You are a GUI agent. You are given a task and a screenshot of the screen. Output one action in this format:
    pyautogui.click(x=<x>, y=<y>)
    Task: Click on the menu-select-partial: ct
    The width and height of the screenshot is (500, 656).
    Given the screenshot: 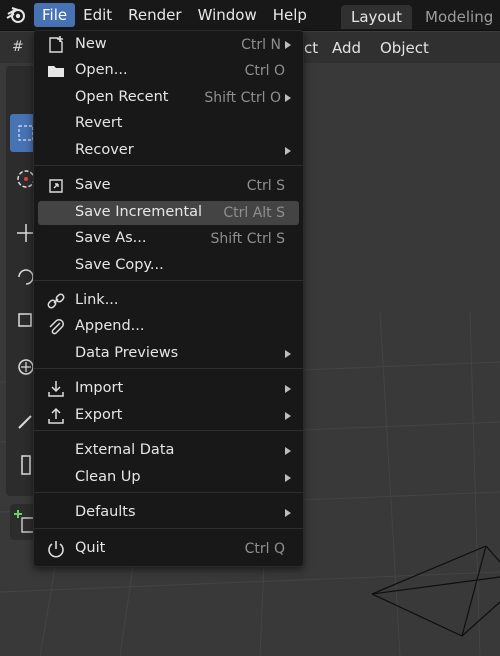 What is the action you would take?
    pyautogui.click(x=311, y=48)
    